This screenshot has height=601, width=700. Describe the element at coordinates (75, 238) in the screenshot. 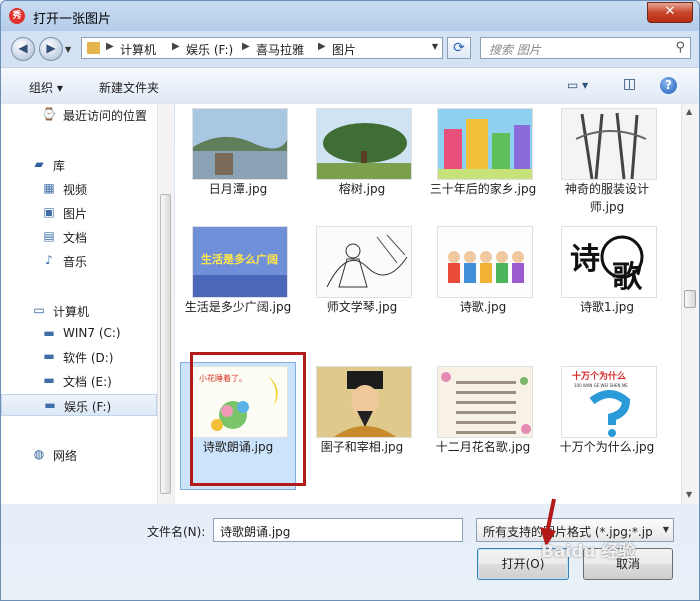

I see `sidebar-item-label: 文档` at that location.